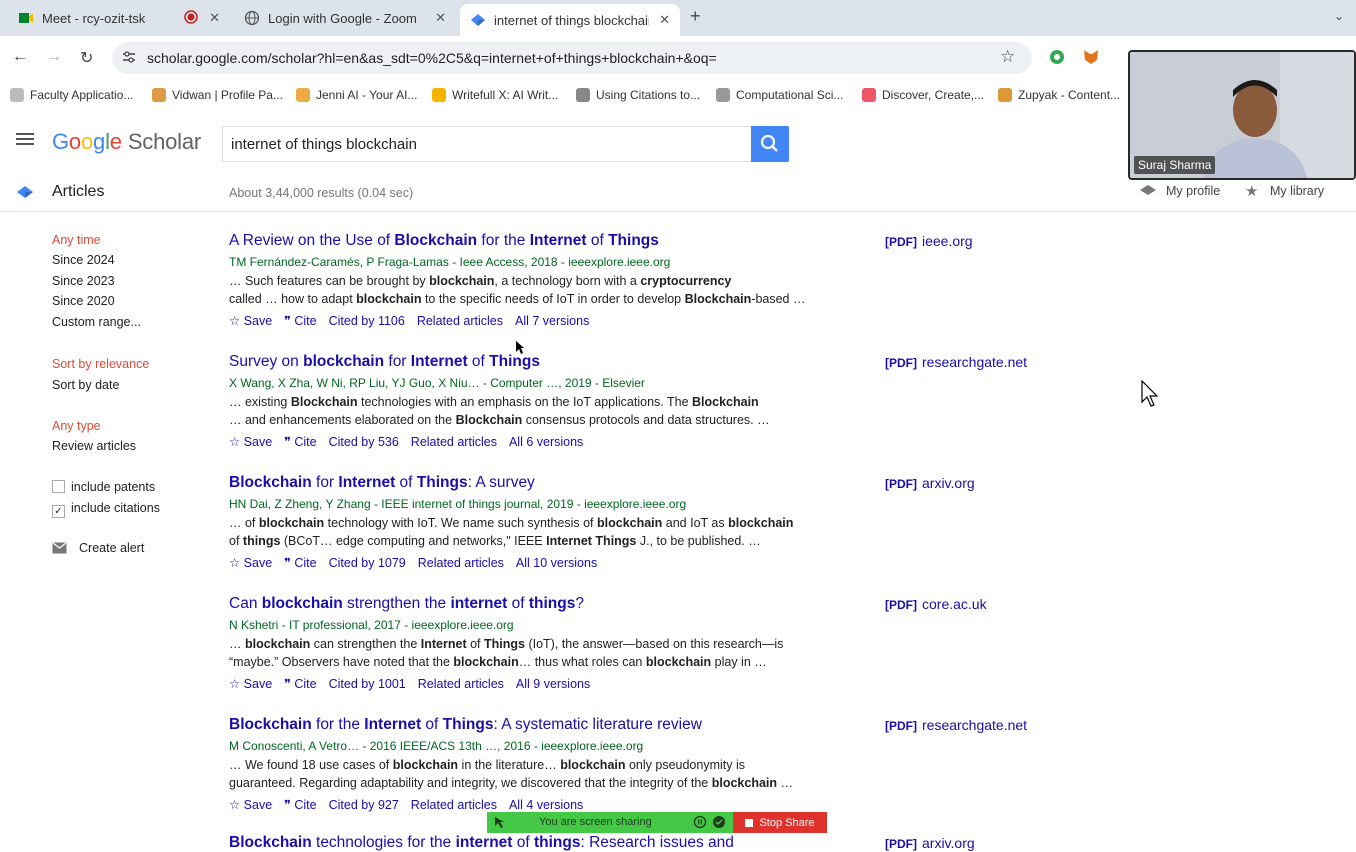 This screenshot has width=1356, height=852. I want to click on cited-by-link: Cited by 927, so click(364, 805).